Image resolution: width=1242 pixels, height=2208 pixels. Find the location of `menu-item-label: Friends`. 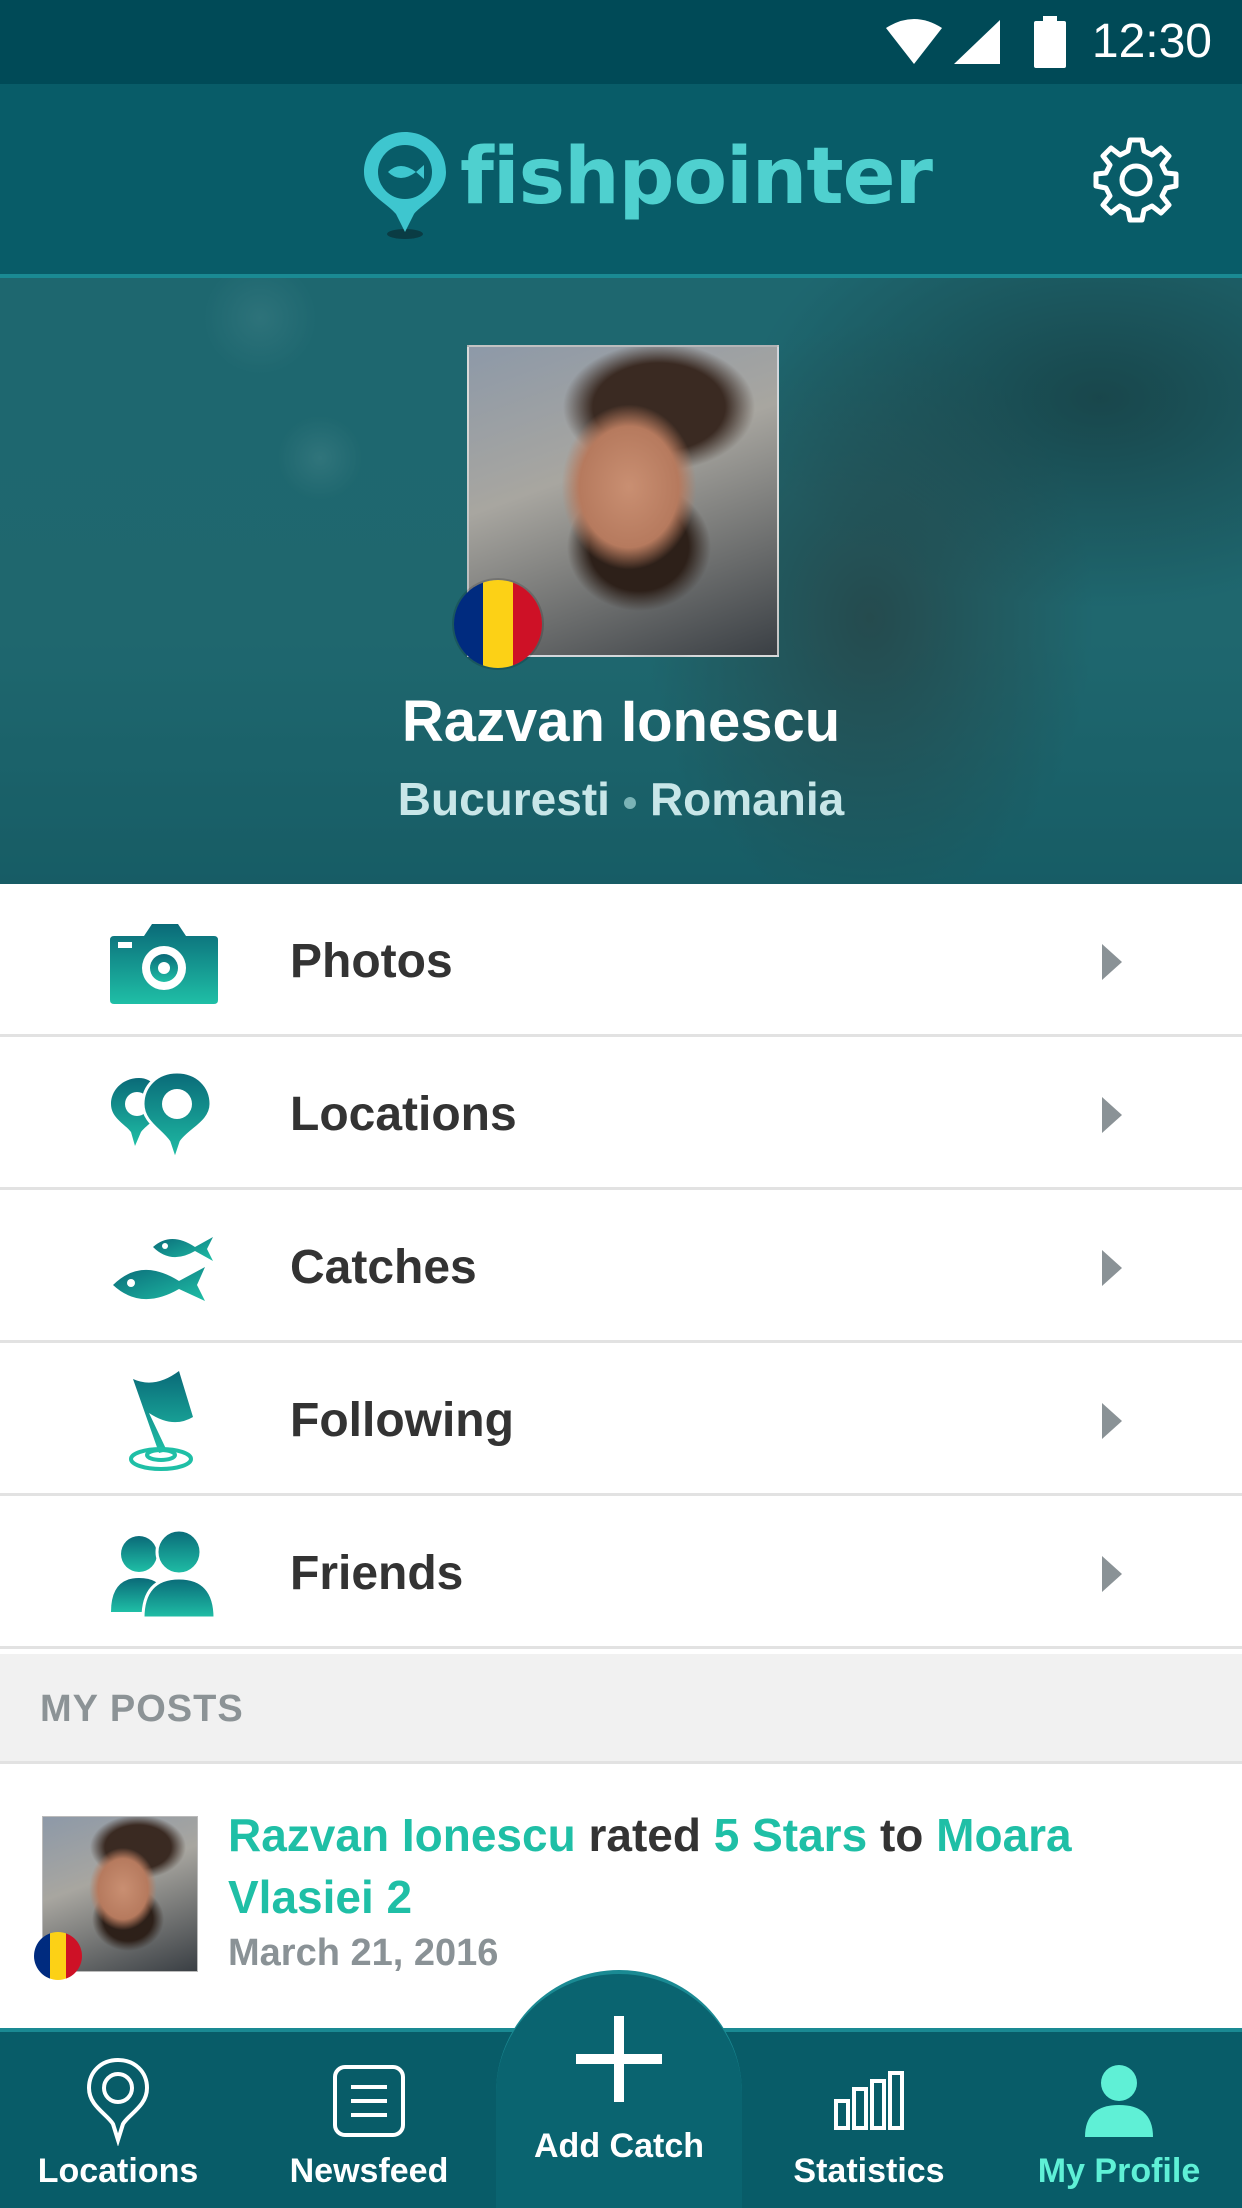

menu-item-label: Friends is located at coordinates (377, 1573).